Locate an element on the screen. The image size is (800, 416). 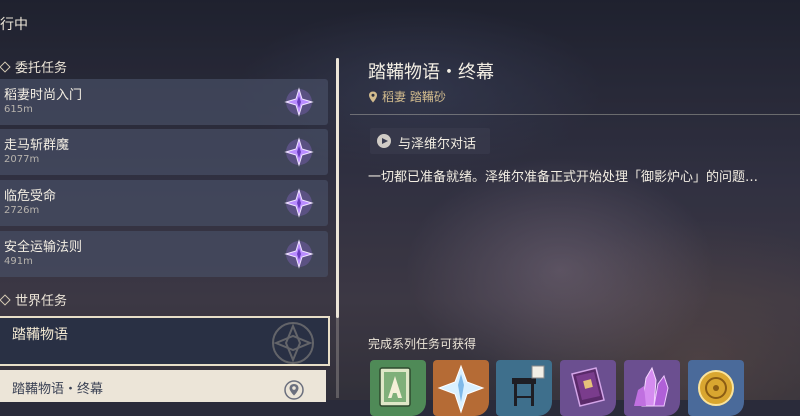
current-step-label: 与泽维尔对话 is located at coordinates (437, 144).